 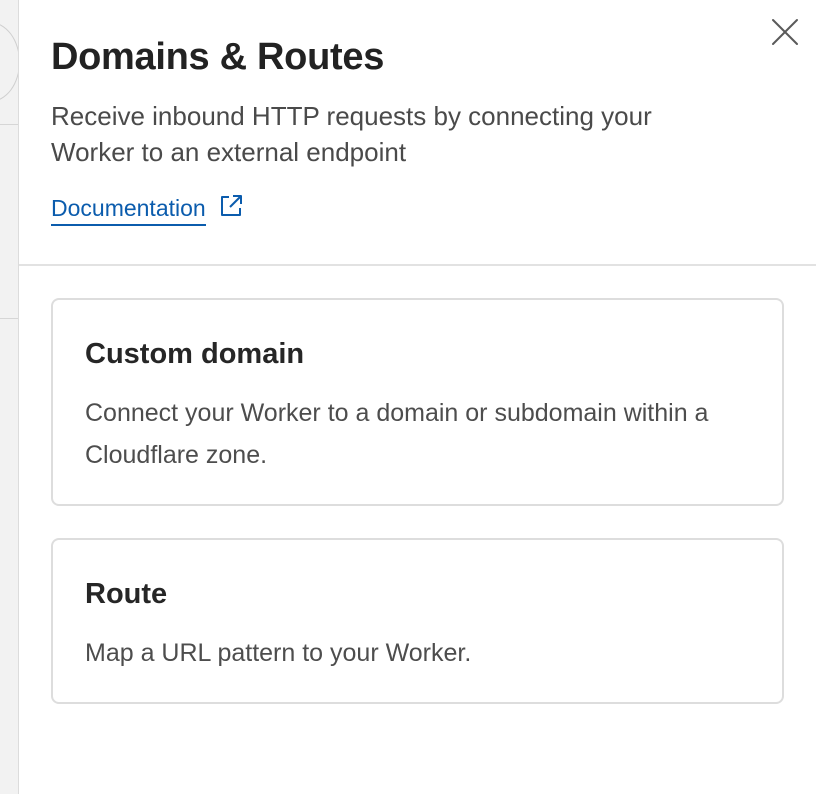 I want to click on route-title: Route, so click(x=126, y=594).